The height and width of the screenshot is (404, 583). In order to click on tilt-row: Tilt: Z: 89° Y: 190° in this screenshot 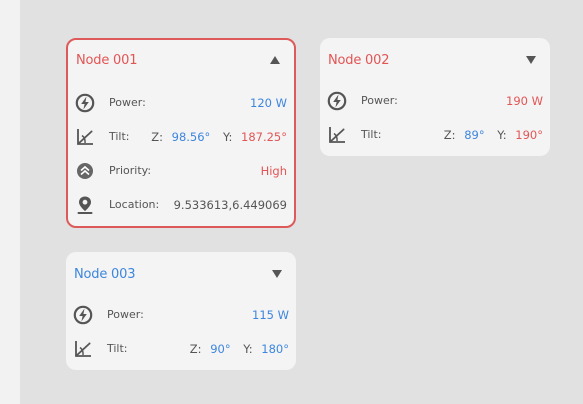, I will do `click(435, 135)`.